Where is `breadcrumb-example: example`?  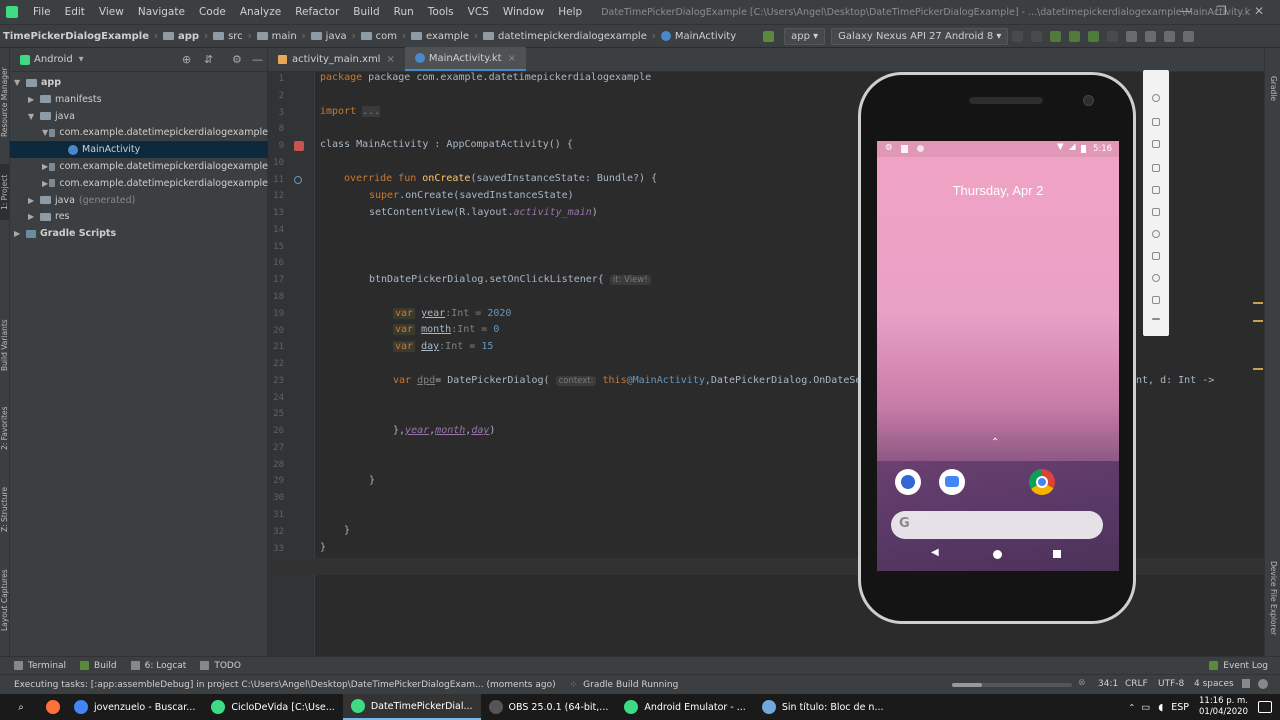
breadcrumb-example: example is located at coordinates (440, 36).